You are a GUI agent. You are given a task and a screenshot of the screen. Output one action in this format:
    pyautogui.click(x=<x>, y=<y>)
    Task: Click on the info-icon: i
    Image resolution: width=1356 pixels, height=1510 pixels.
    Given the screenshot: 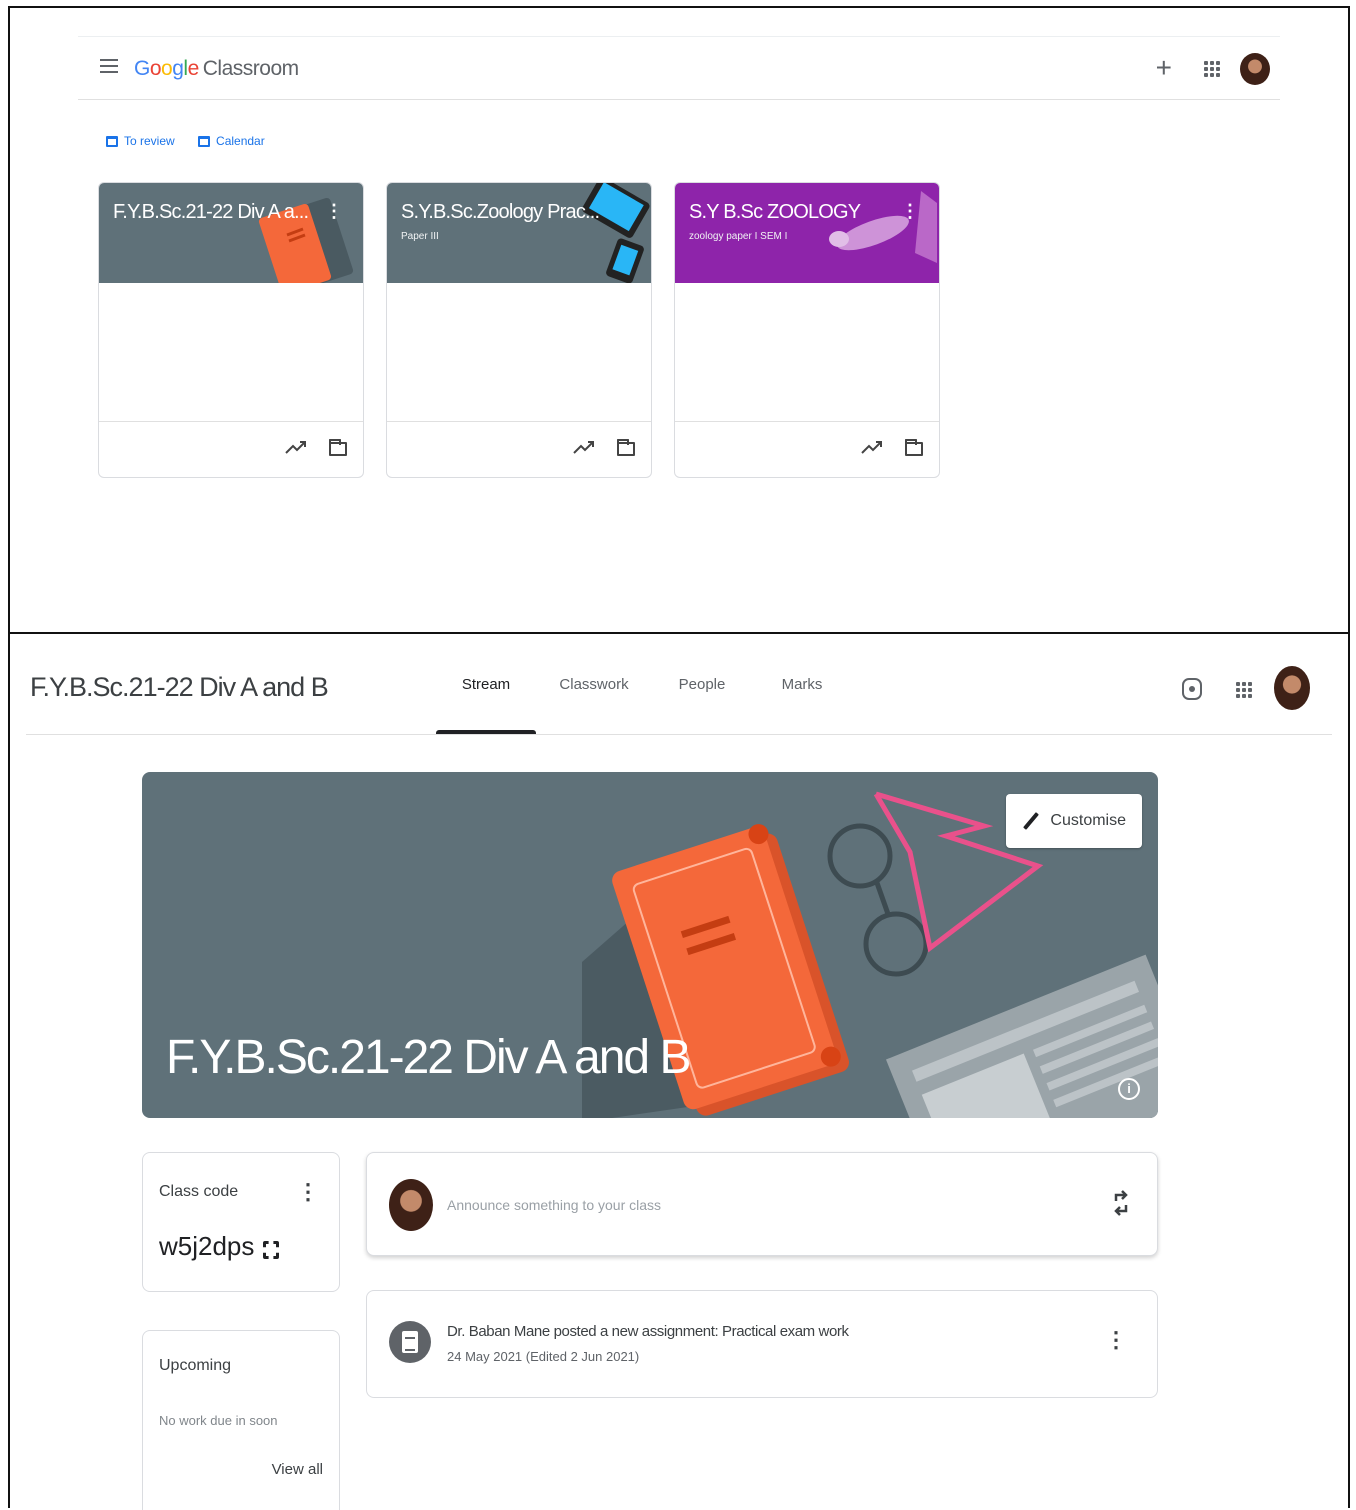 What is the action you would take?
    pyautogui.click(x=1129, y=1089)
    